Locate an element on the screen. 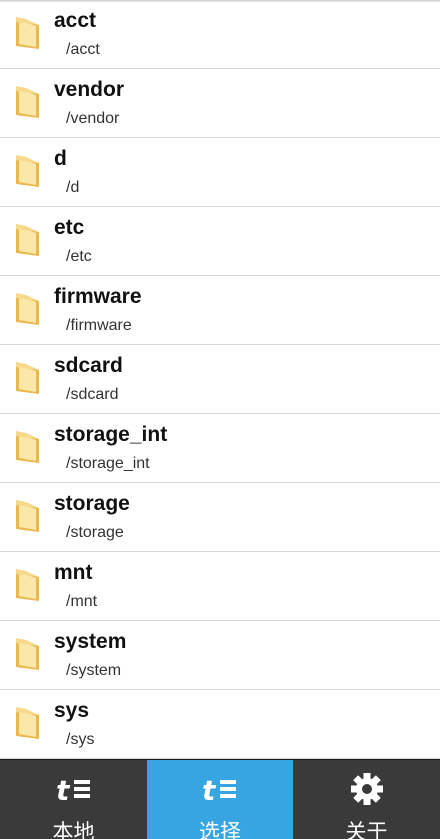  folder-name: etc is located at coordinates (69, 227).